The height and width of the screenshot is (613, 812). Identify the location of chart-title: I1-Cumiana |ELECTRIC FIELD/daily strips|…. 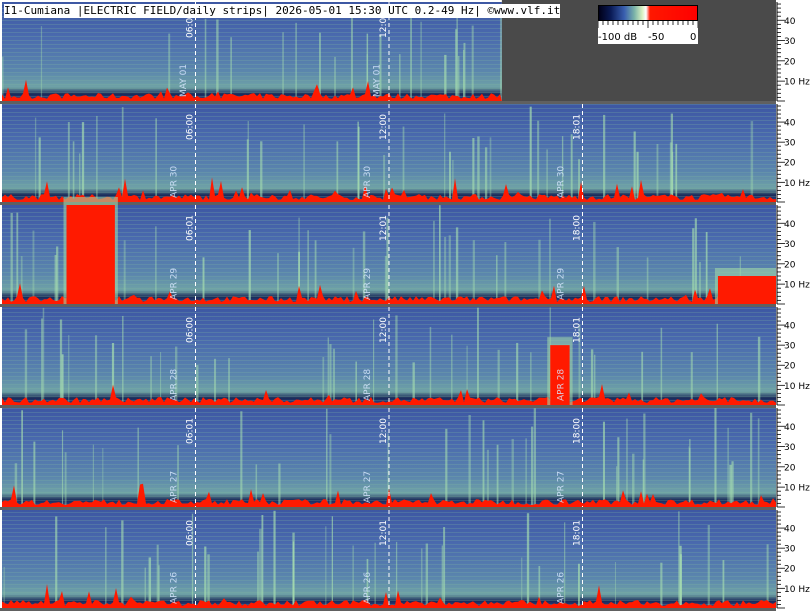
(282, 11).